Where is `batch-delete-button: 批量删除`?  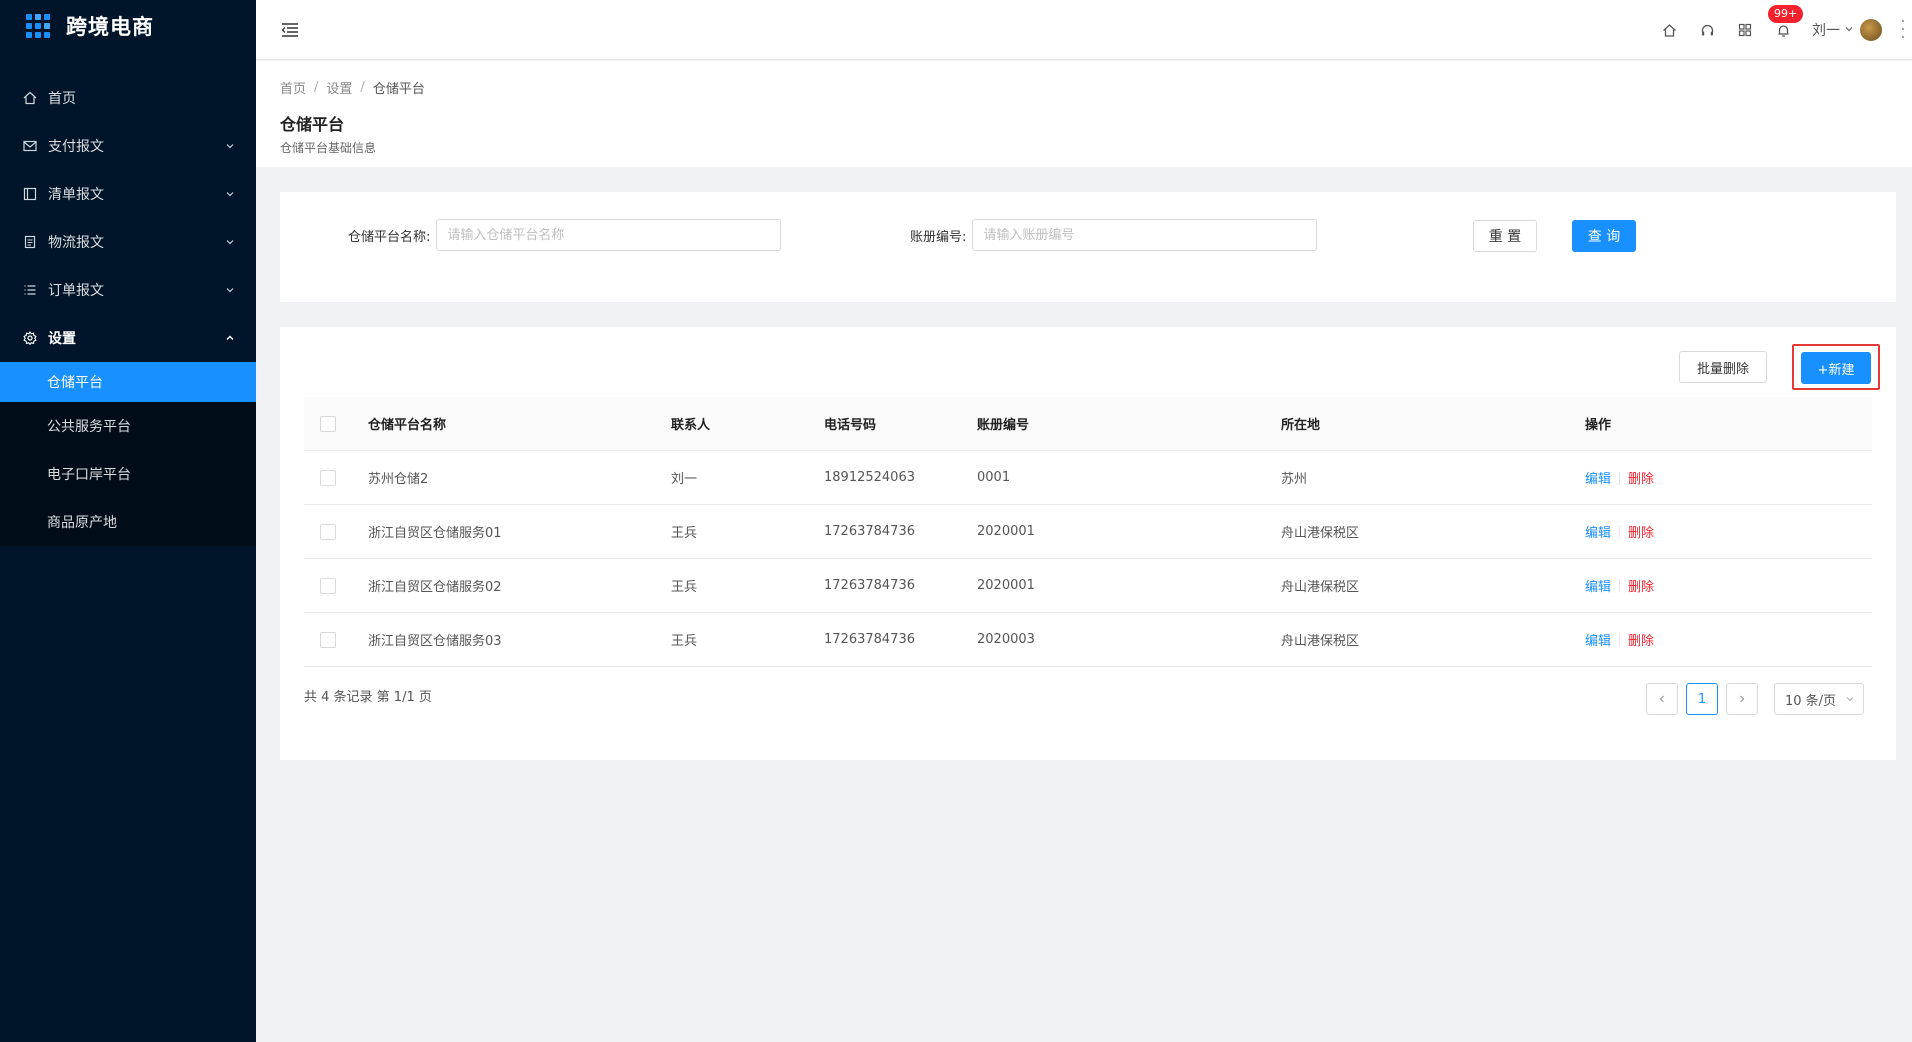
batch-delete-button: 批量删除 is located at coordinates (1723, 367).